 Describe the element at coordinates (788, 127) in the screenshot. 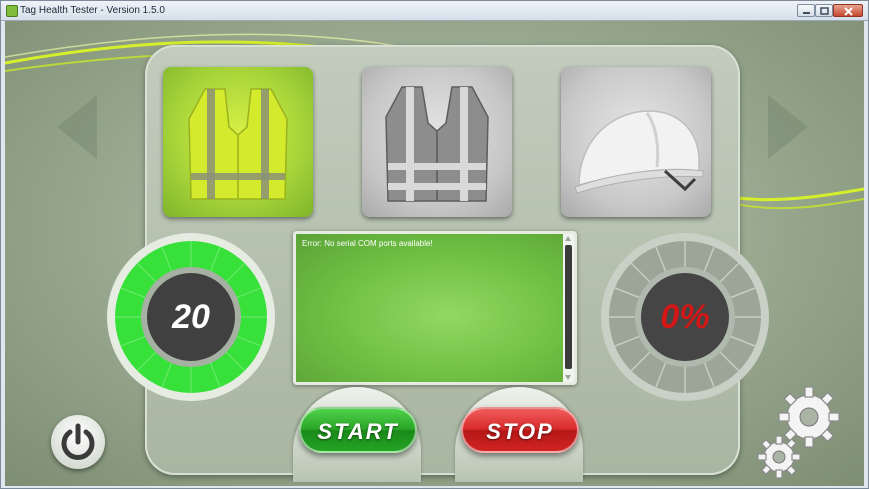

I see `next-item-button` at that location.